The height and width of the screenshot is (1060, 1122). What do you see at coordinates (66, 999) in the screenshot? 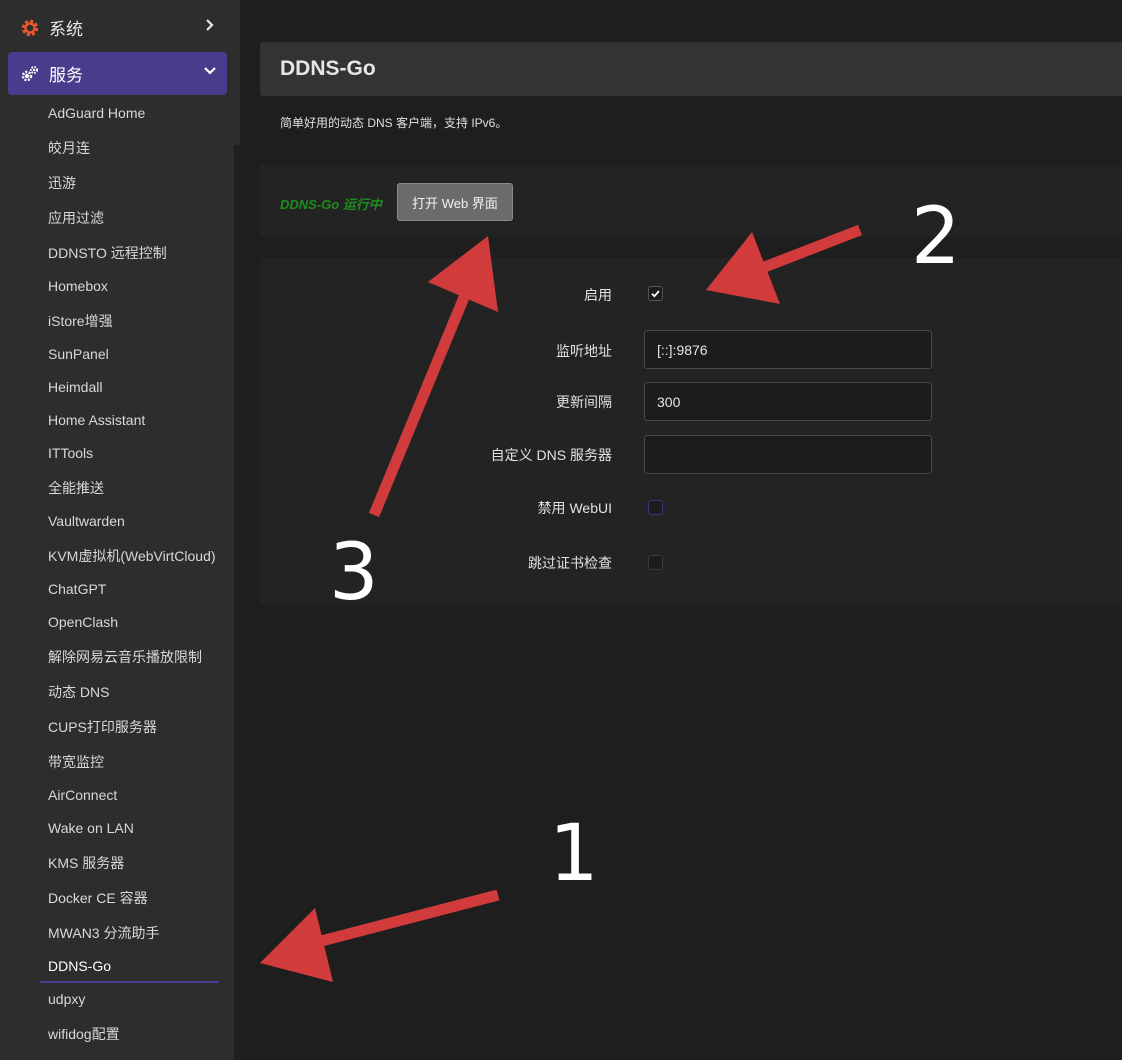
I see `sidebar-item-udpxy: udpxy` at bounding box center [66, 999].